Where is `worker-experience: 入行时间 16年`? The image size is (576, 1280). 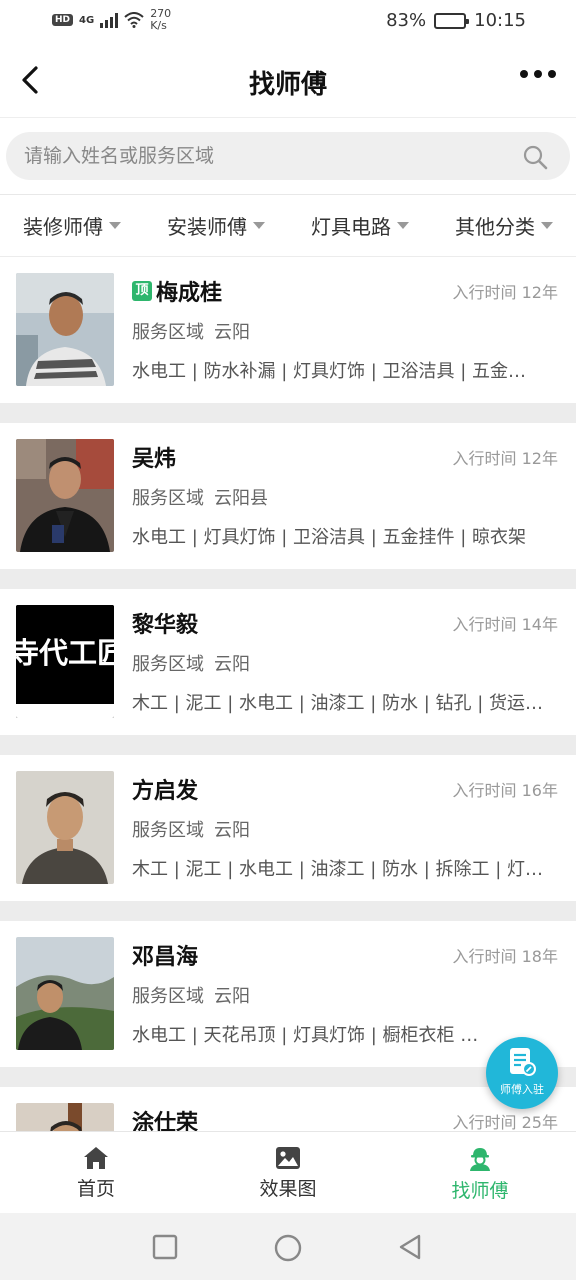
worker-experience: 入行时间 16年 is located at coordinates (505, 789).